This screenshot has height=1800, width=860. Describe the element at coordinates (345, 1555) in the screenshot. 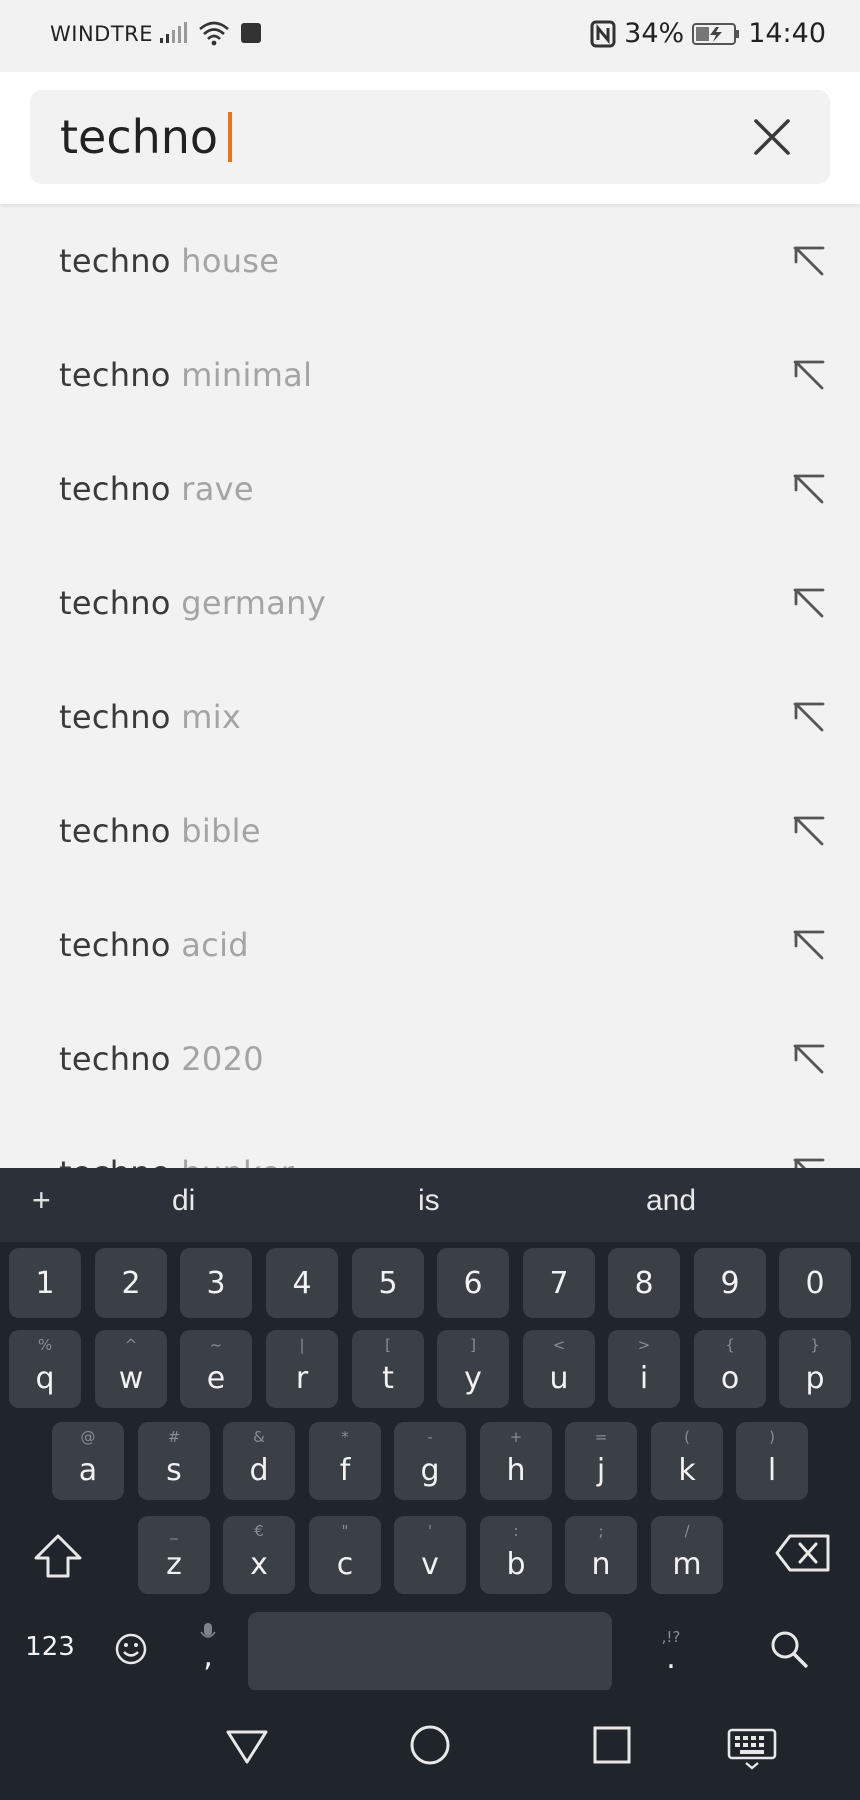

I see `key-c: " c` at that location.